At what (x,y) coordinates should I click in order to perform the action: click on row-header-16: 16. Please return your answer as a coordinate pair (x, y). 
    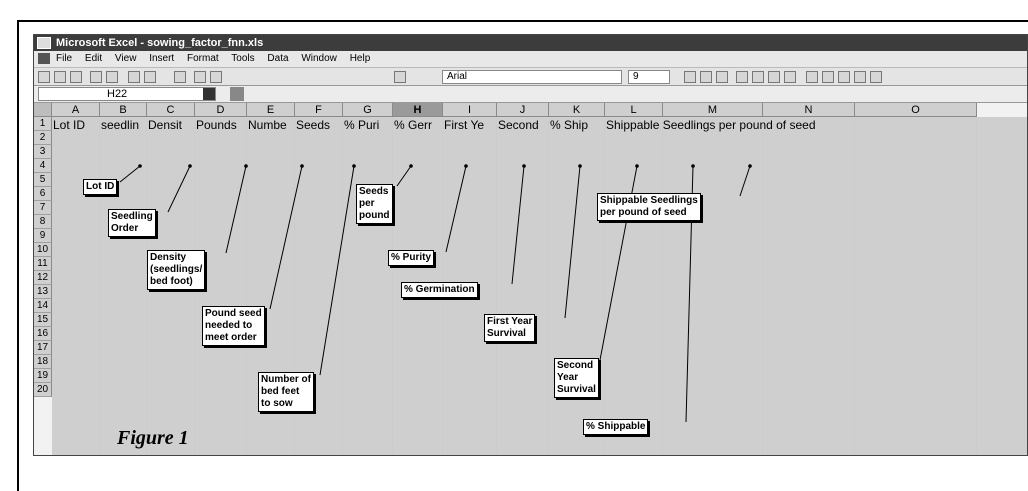
    Looking at the image, I should click on (43, 334).